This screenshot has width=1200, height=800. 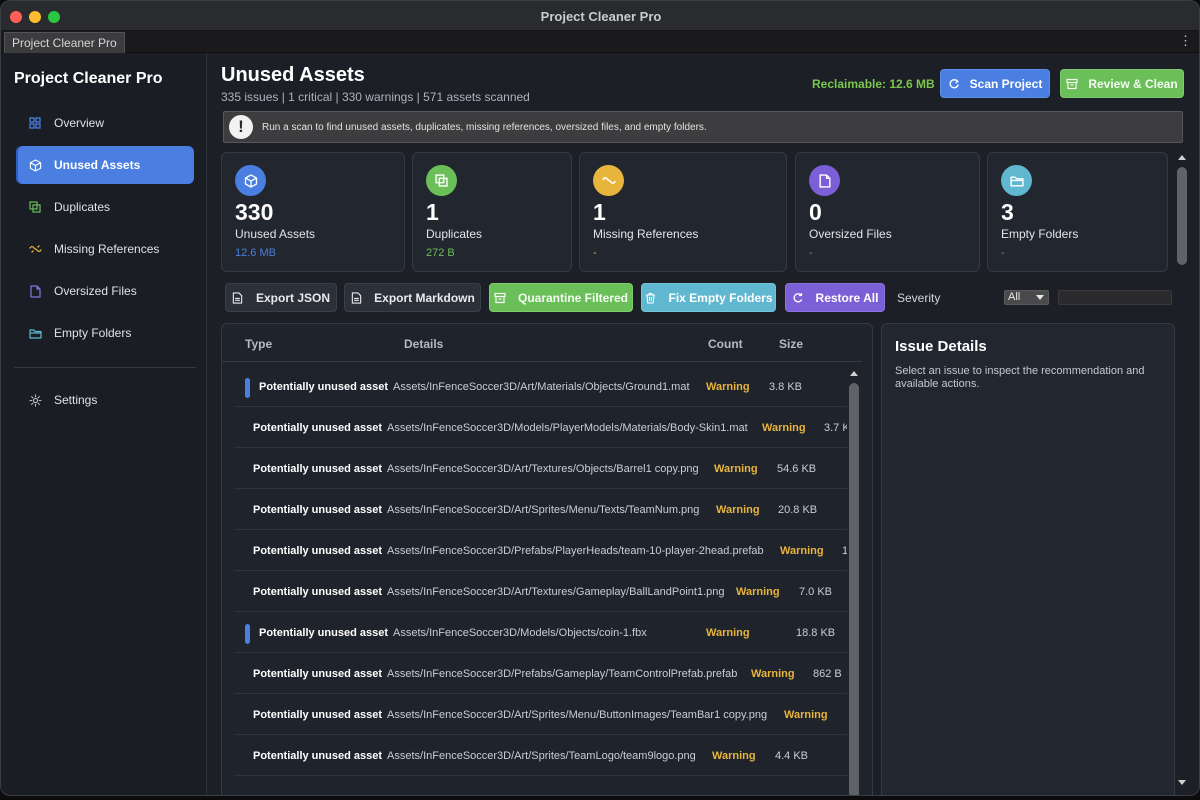 I want to click on quarantine-filtered-button: Quarantine Filtered, so click(x=561, y=297).